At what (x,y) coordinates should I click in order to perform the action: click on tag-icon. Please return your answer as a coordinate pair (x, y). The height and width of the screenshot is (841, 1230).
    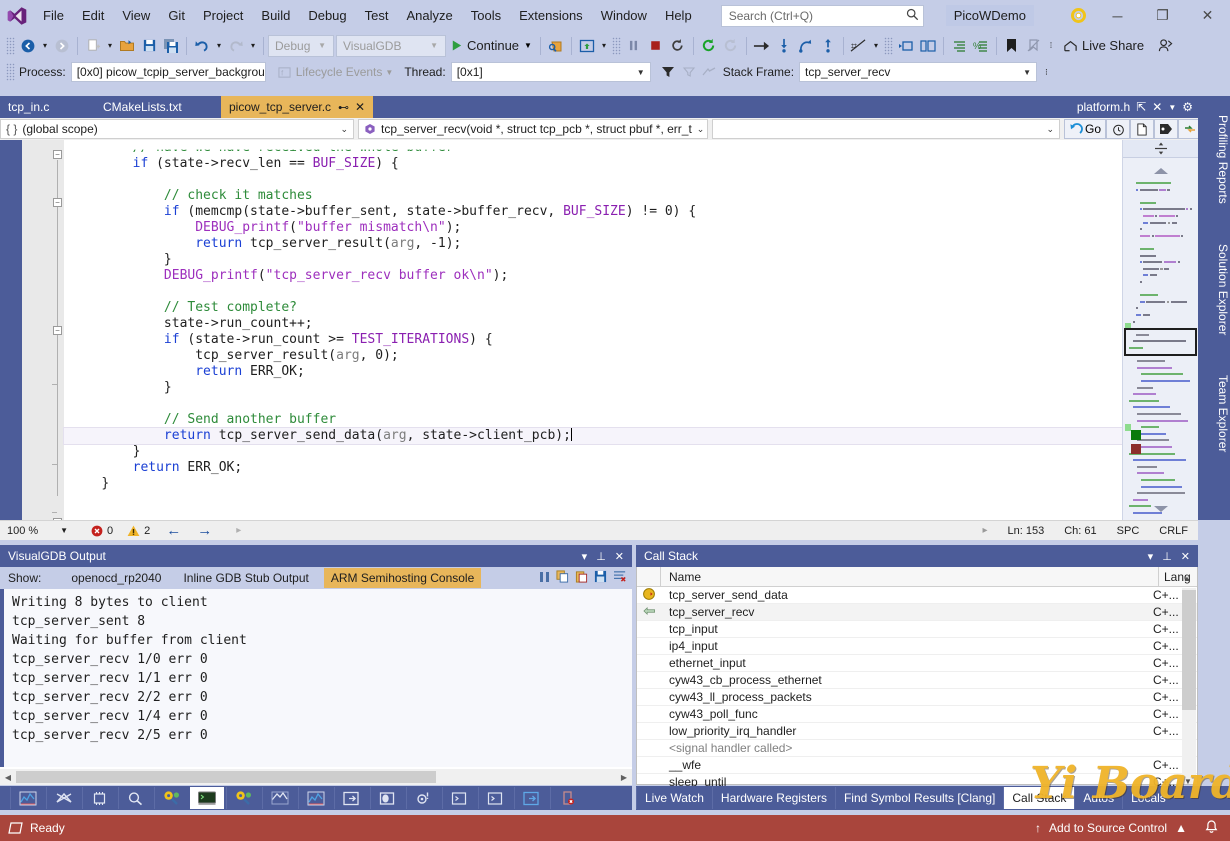
    Looking at the image, I should click on (1166, 129).